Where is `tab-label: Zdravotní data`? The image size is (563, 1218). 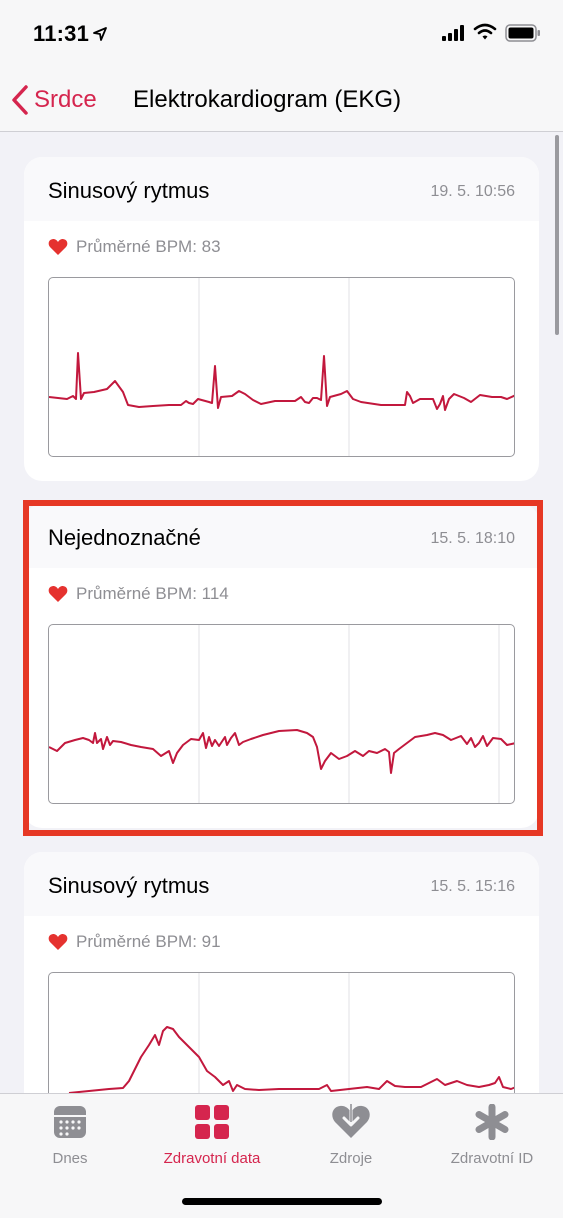
tab-label: Zdravotní data is located at coordinates (212, 1158).